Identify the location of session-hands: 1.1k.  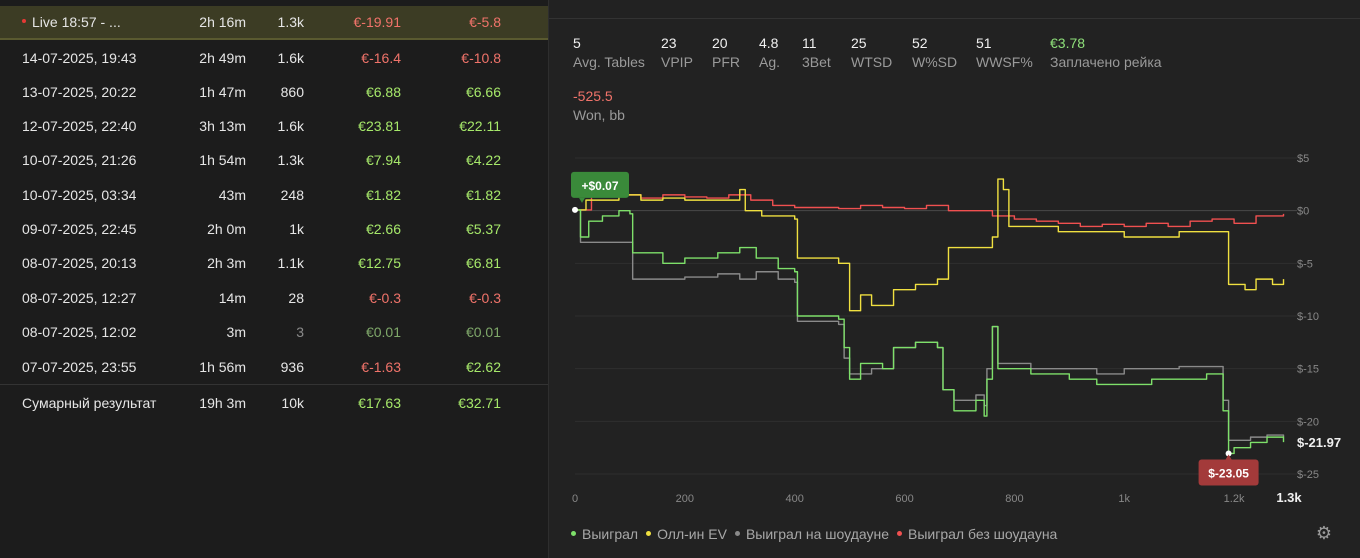
(291, 263).